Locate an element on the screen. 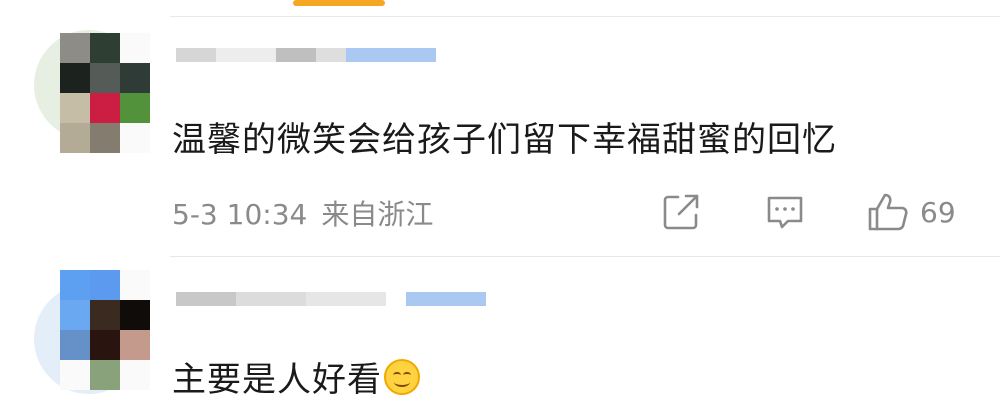 This screenshot has height=409, width=1000. comment-text: 主要是人好看 is located at coordinates (296, 376).